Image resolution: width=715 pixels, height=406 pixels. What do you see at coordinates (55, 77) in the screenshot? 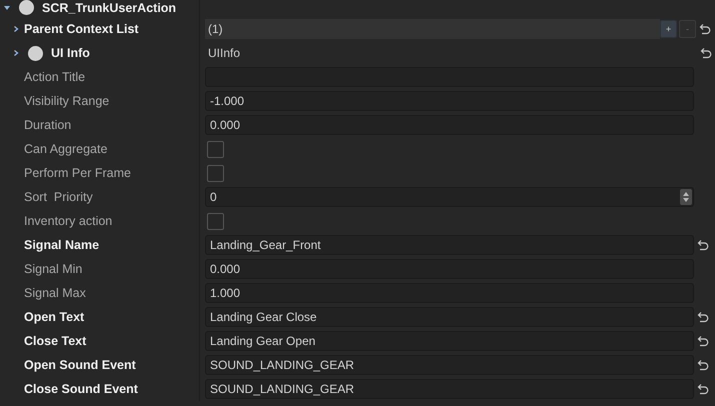
I see `property-label: Action Title` at bounding box center [55, 77].